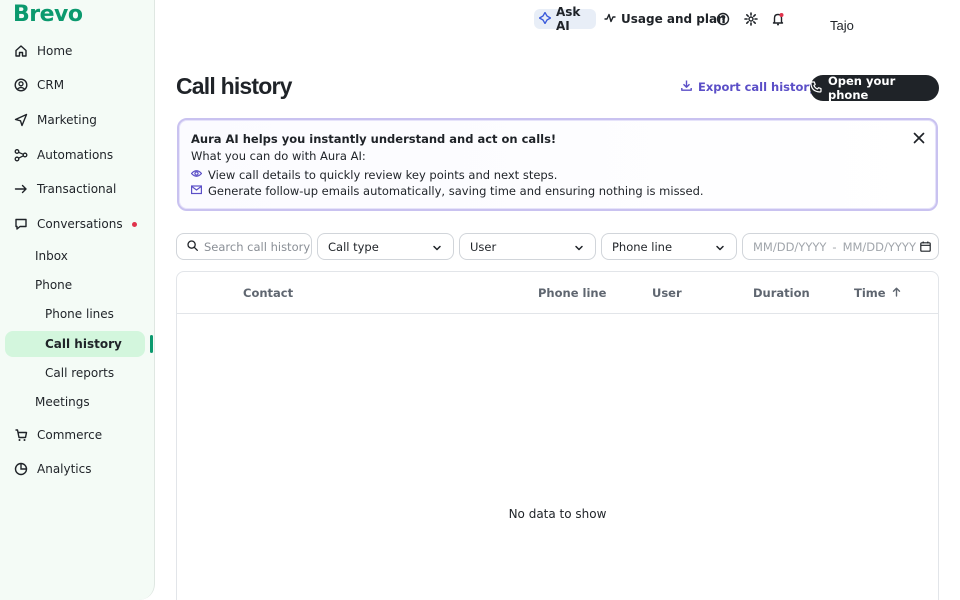  Describe the element at coordinates (21, 224) in the screenshot. I see `chat-icon` at that location.